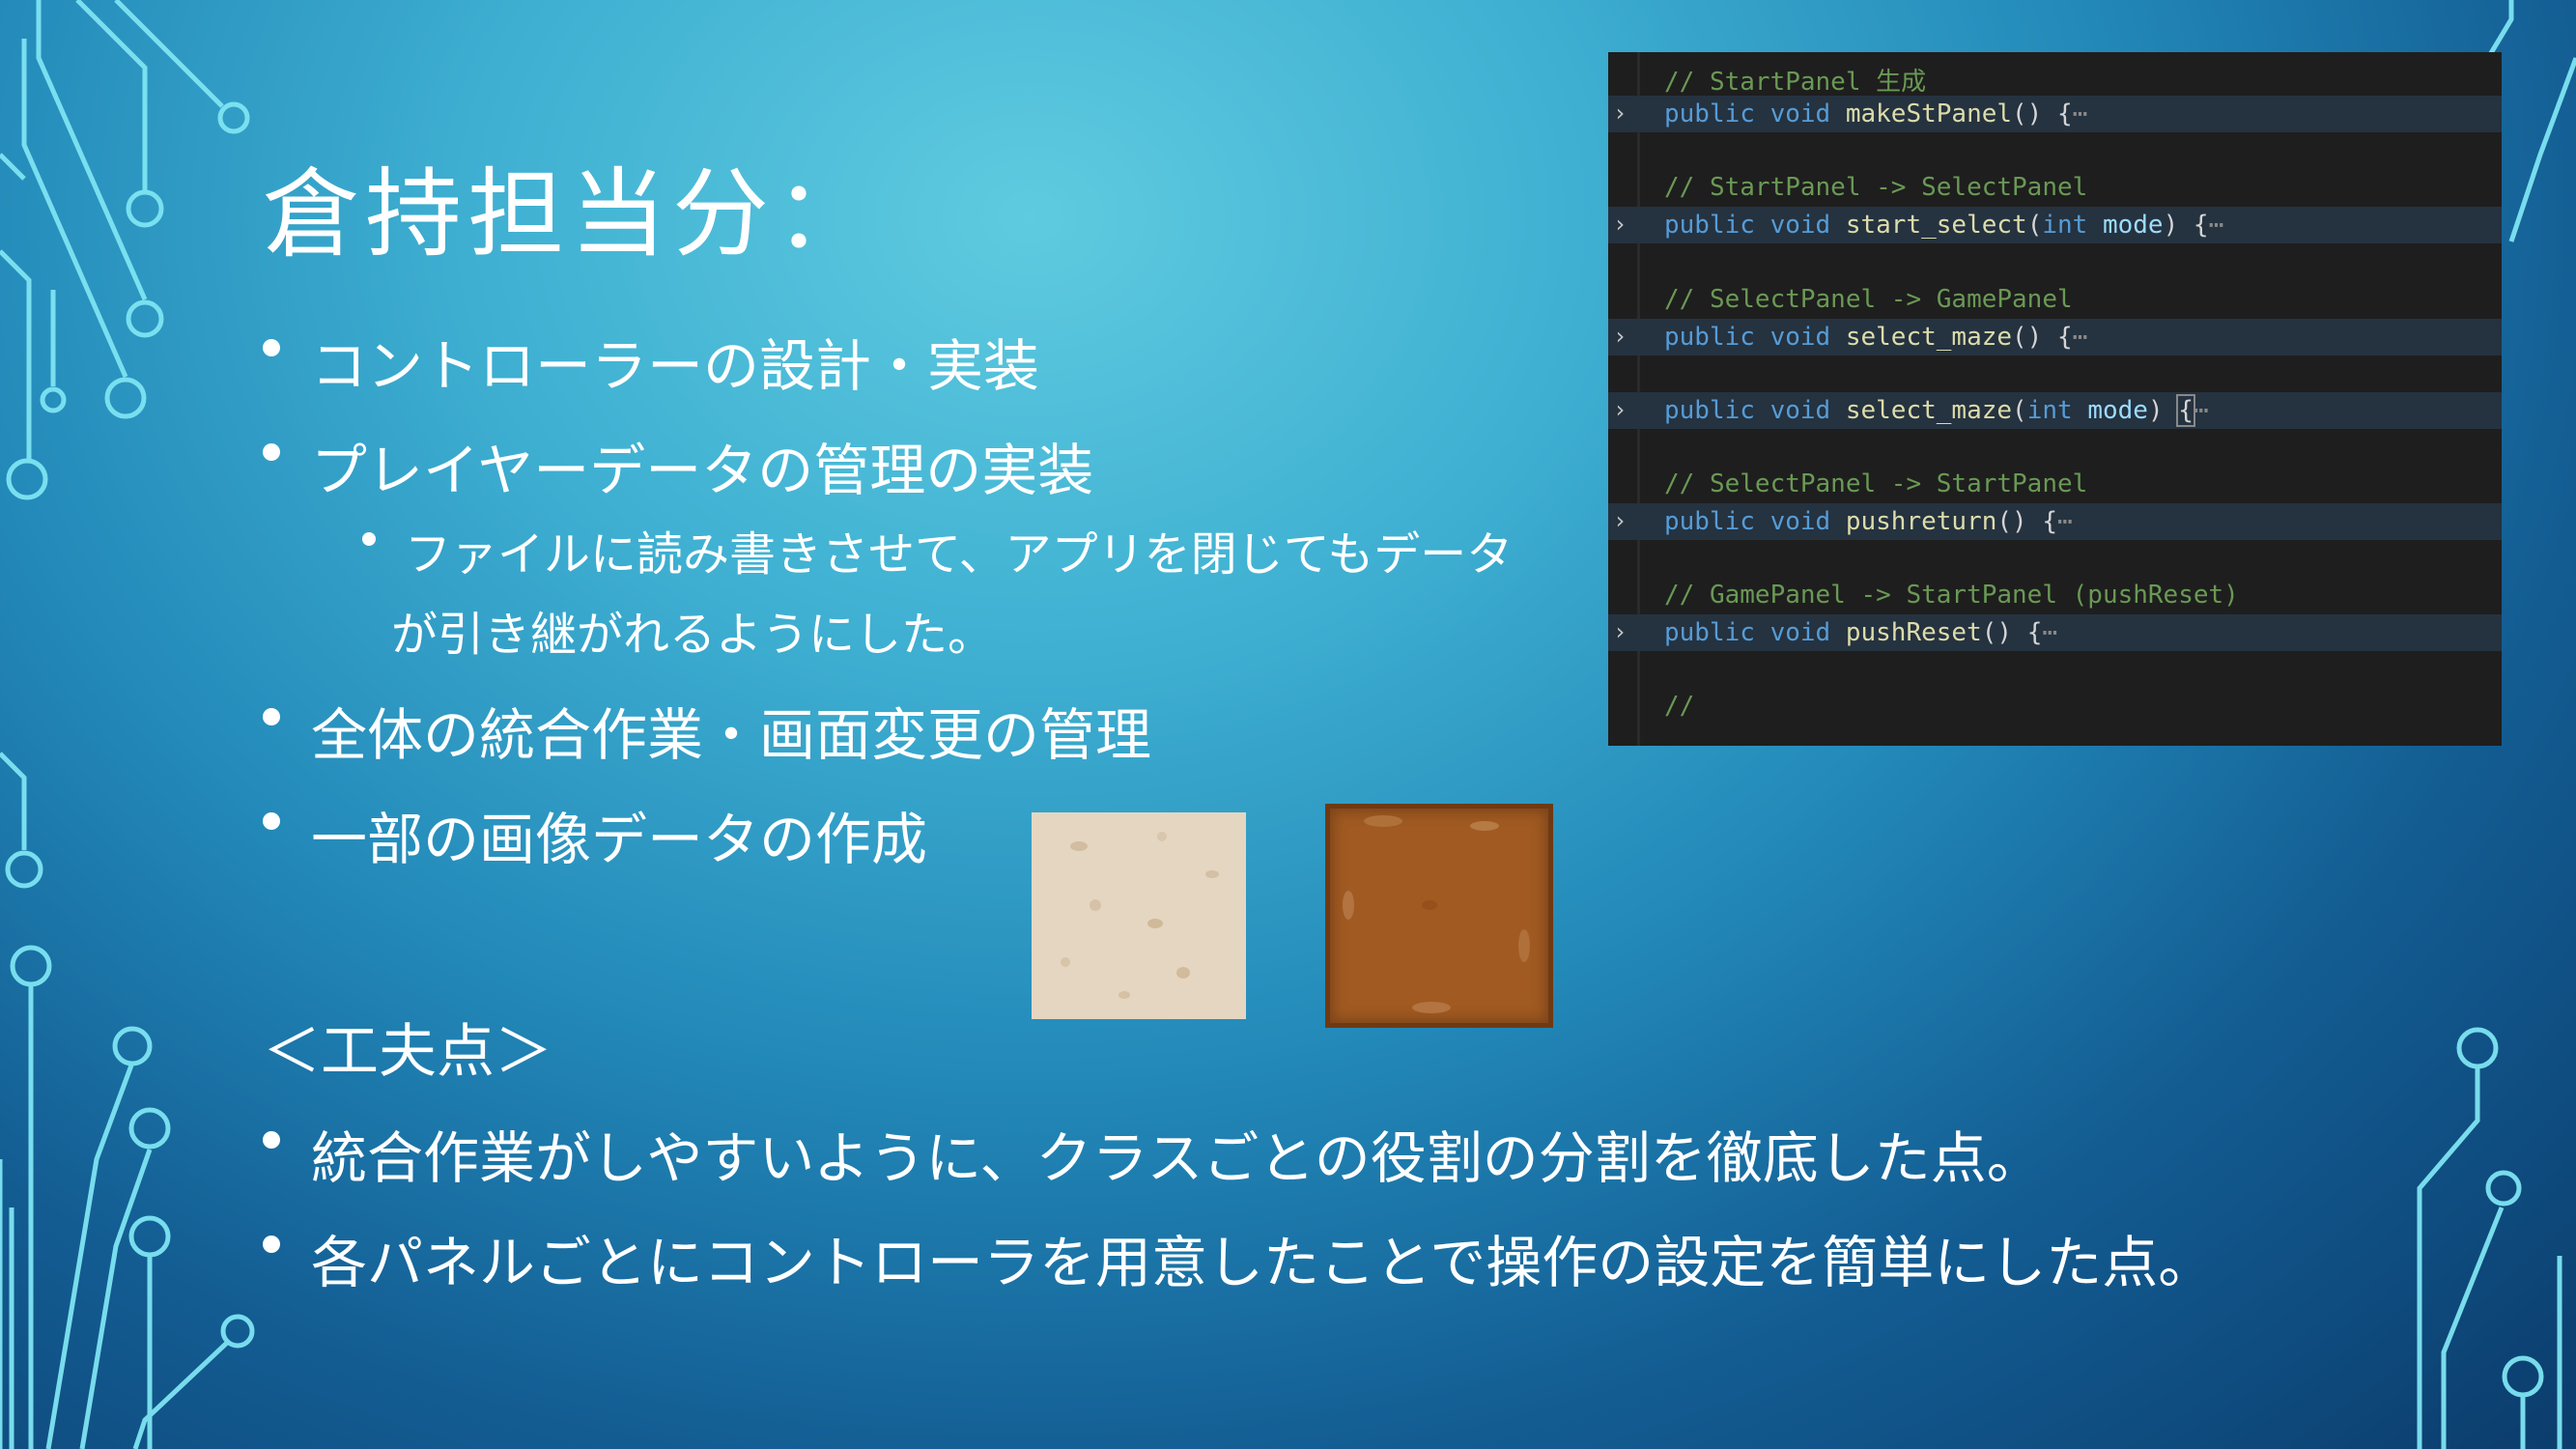 Image resolution: width=2576 pixels, height=1449 pixels. Describe the element at coordinates (407, 1052) in the screenshot. I see `section-label: ＜工夫点＞` at that location.